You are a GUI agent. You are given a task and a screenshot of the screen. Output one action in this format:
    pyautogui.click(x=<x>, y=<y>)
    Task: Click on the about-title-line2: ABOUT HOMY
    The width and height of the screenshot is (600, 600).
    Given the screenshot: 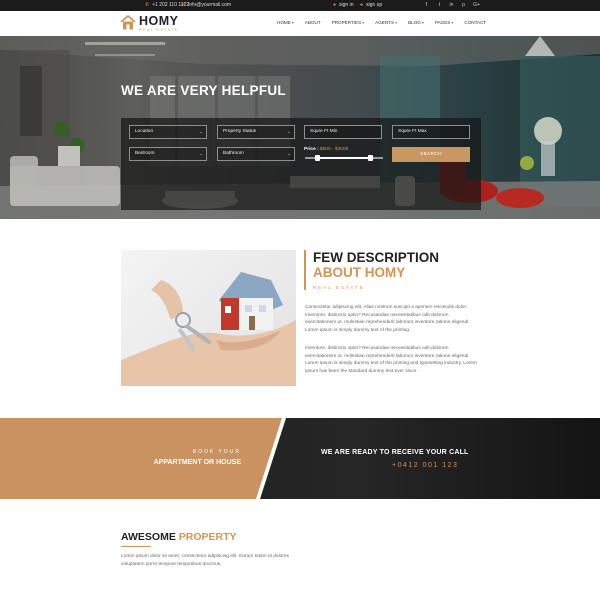 What is the action you would take?
    pyautogui.click(x=359, y=272)
    